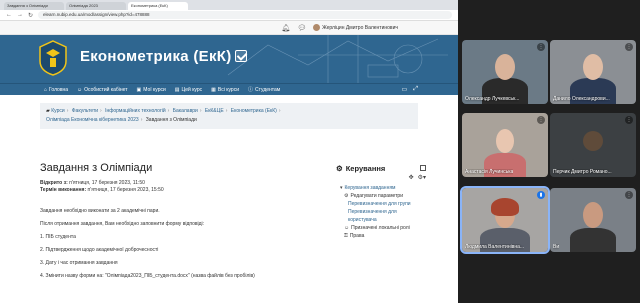  Describe the element at coordinates (423, 168) in the screenshot. I see `minimize-block-icon` at that location.